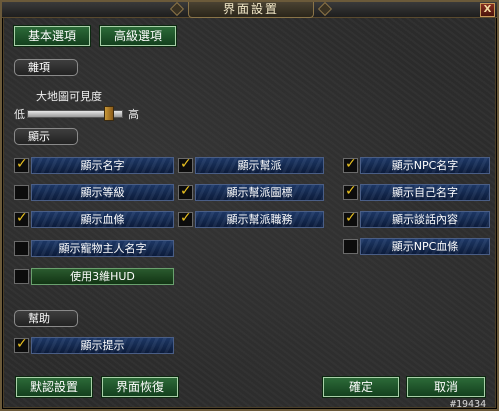 Image resolution: width=499 pixels, height=411 pixels. I want to click on default-settings-button: 默認設置, so click(54, 387).